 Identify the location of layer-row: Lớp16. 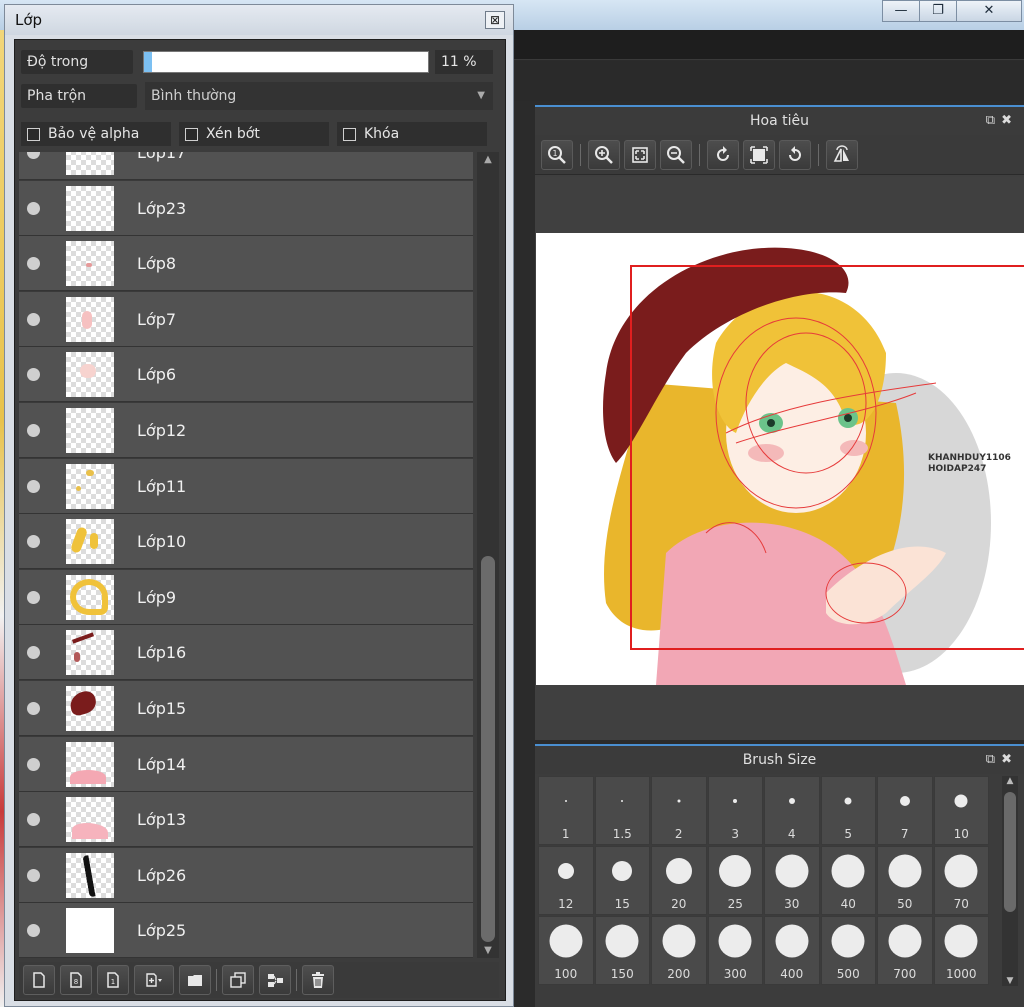
(246, 653).